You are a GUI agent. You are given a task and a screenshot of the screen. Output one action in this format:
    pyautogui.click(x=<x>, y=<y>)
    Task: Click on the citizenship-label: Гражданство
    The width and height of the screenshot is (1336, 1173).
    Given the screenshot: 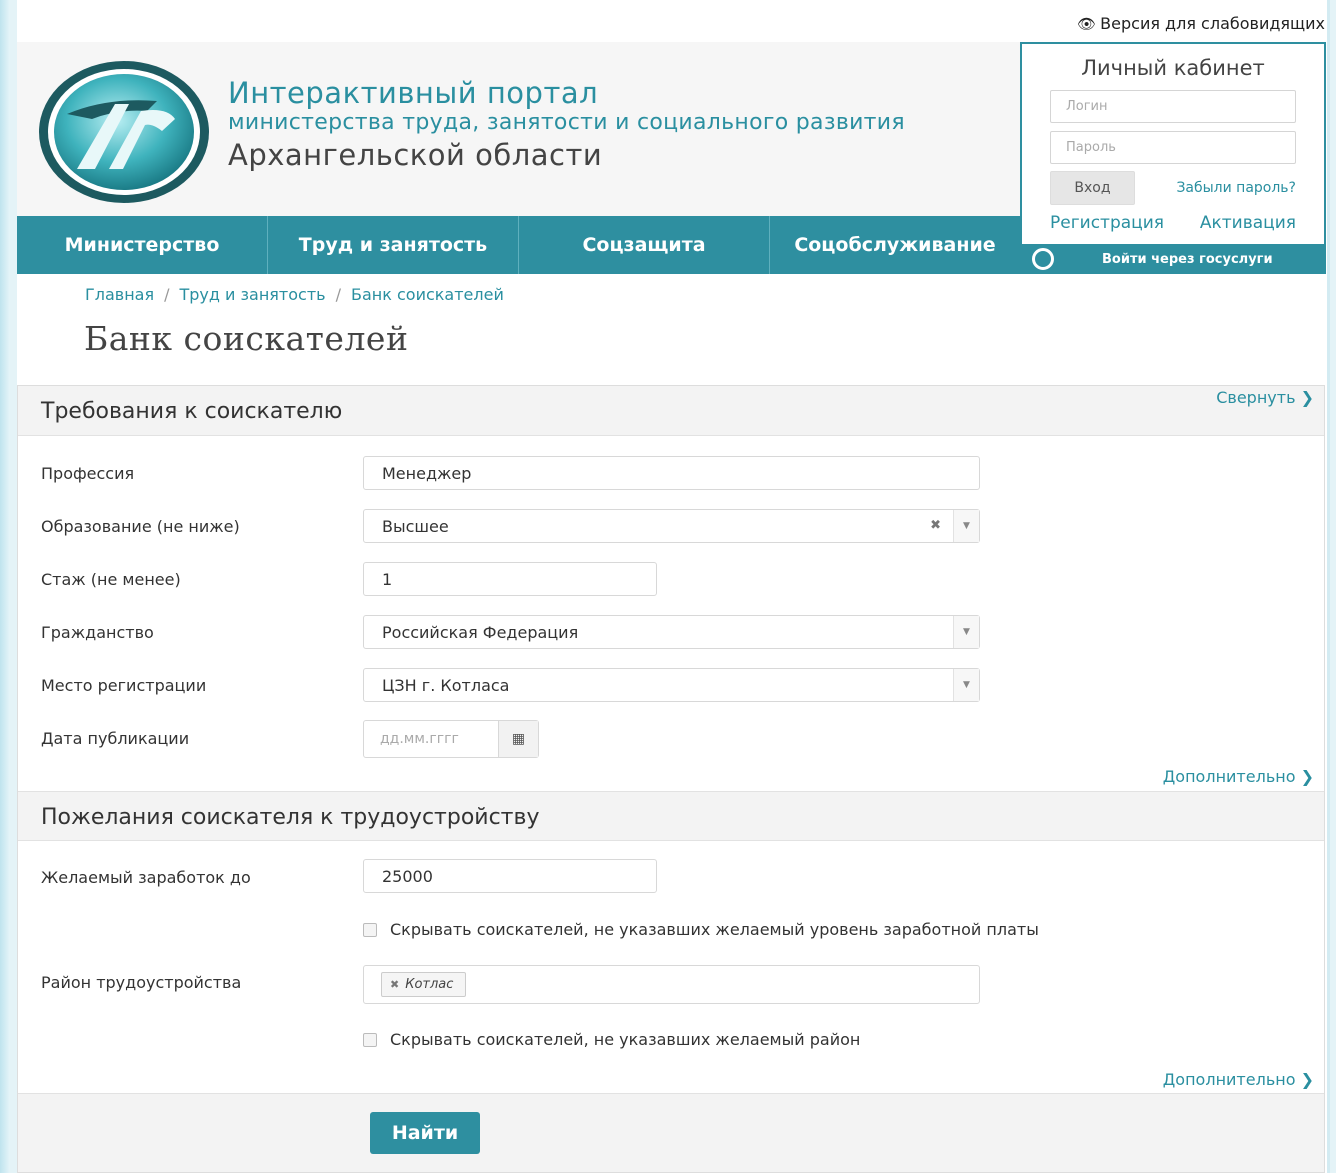 What is the action you would take?
    pyautogui.click(x=97, y=632)
    